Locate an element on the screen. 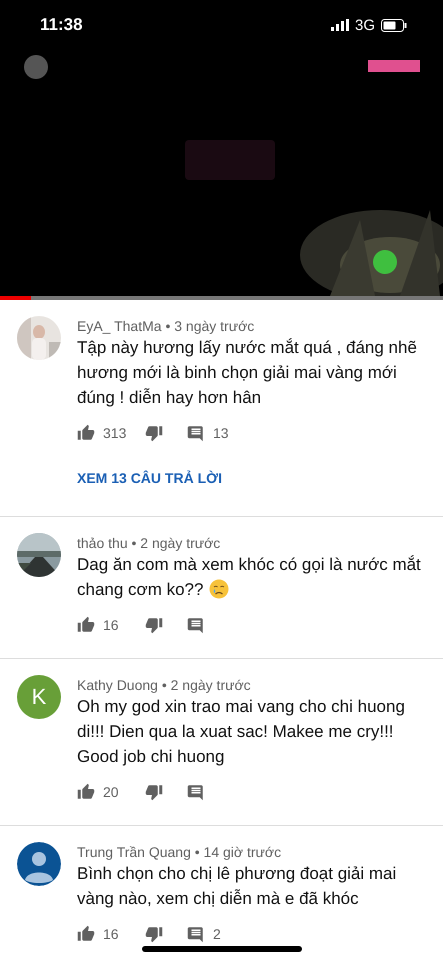  comment-text: Tập này hương lấy nước mắt quá , đáng nhẽ hương mới là binh chọn giải mai vàng mới đúng ! diễn hay hơn hân is located at coordinates (247, 372).